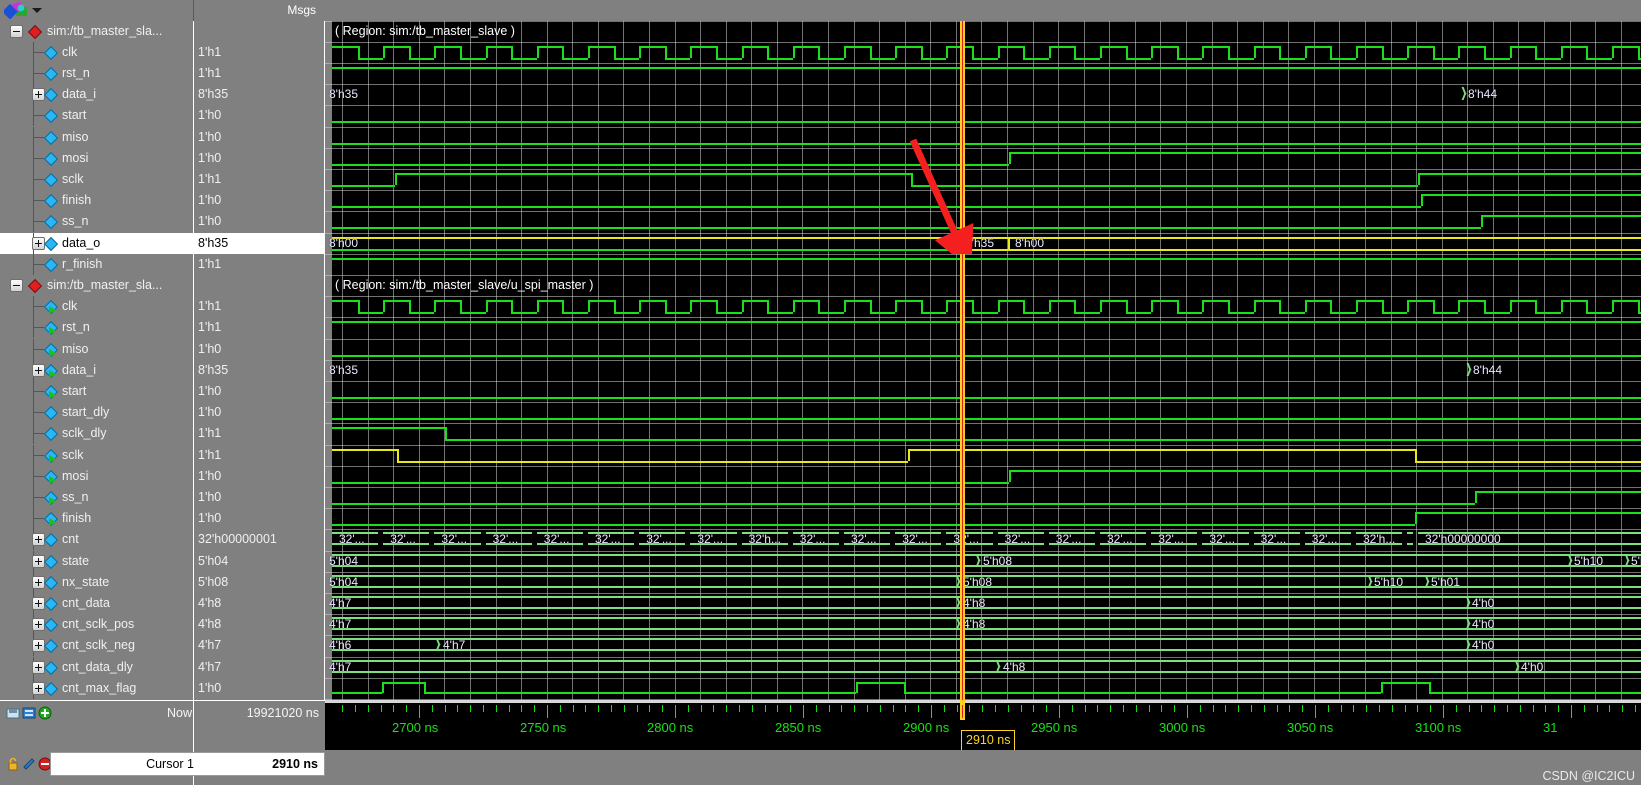 This screenshot has height=785, width=1641. Describe the element at coordinates (96, 243) in the screenshot. I see `signal-row: data_o` at that location.